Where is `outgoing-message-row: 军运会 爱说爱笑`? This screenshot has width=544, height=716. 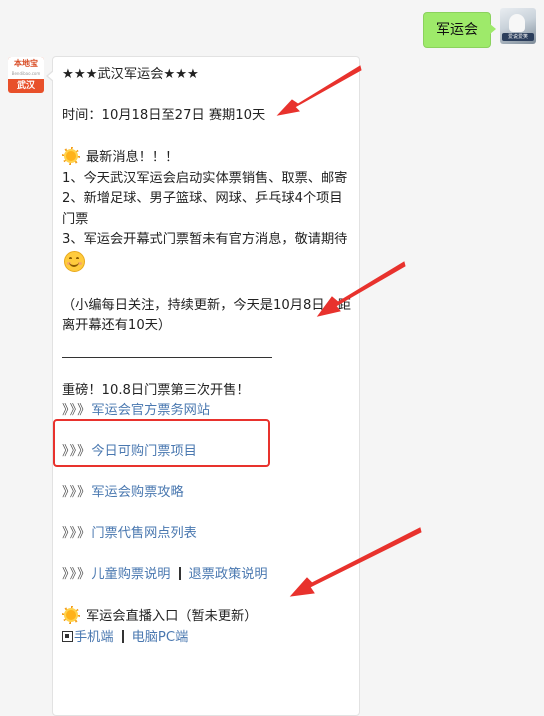
outgoing-message-row: 军运会 爱说爱笑 is located at coordinates (479, 28).